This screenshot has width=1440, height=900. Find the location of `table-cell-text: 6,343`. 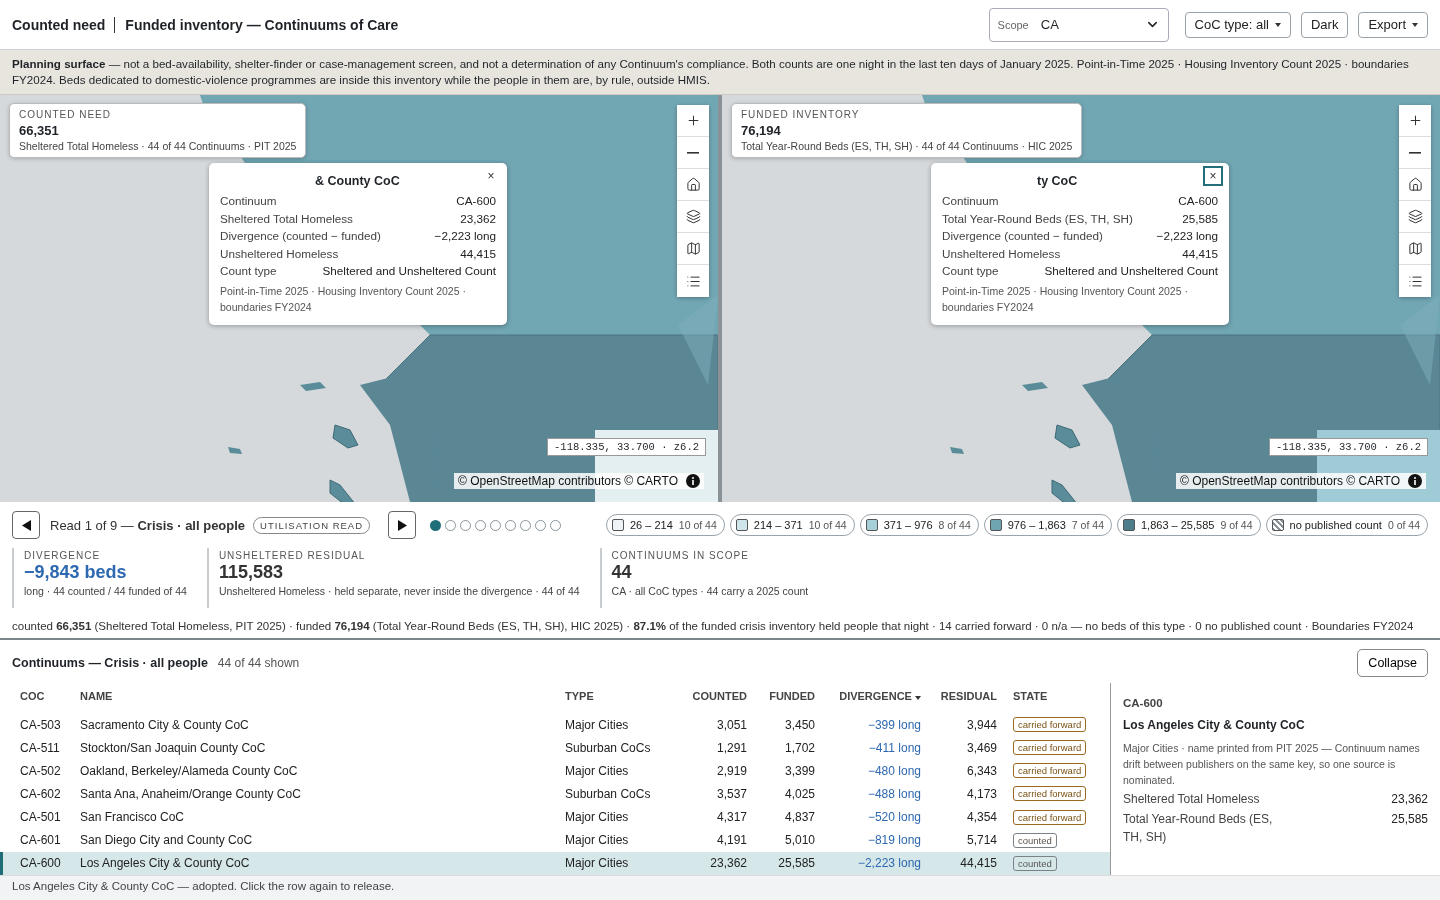

table-cell-text: 6,343 is located at coordinates (981, 770).